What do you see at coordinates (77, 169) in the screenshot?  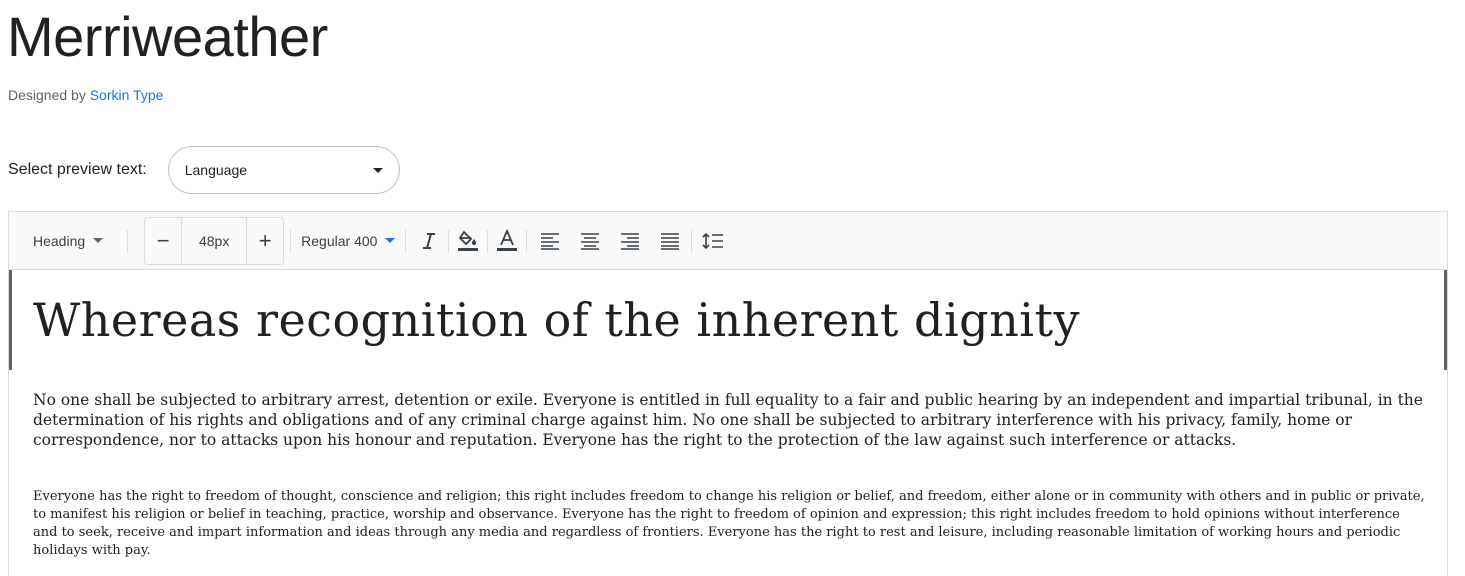 I see `preview-select-label: Select preview text:` at bounding box center [77, 169].